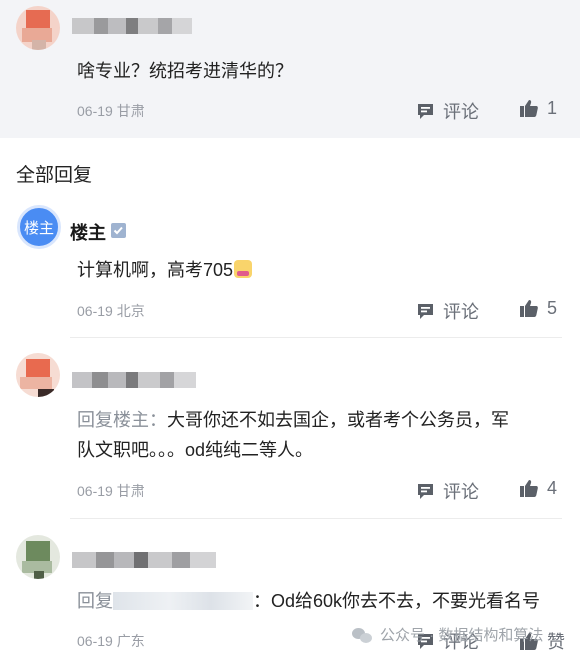 The height and width of the screenshot is (659, 580). Describe the element at coordinates (243, 269) in the screenshot. I see `emoji-icon` at that location.